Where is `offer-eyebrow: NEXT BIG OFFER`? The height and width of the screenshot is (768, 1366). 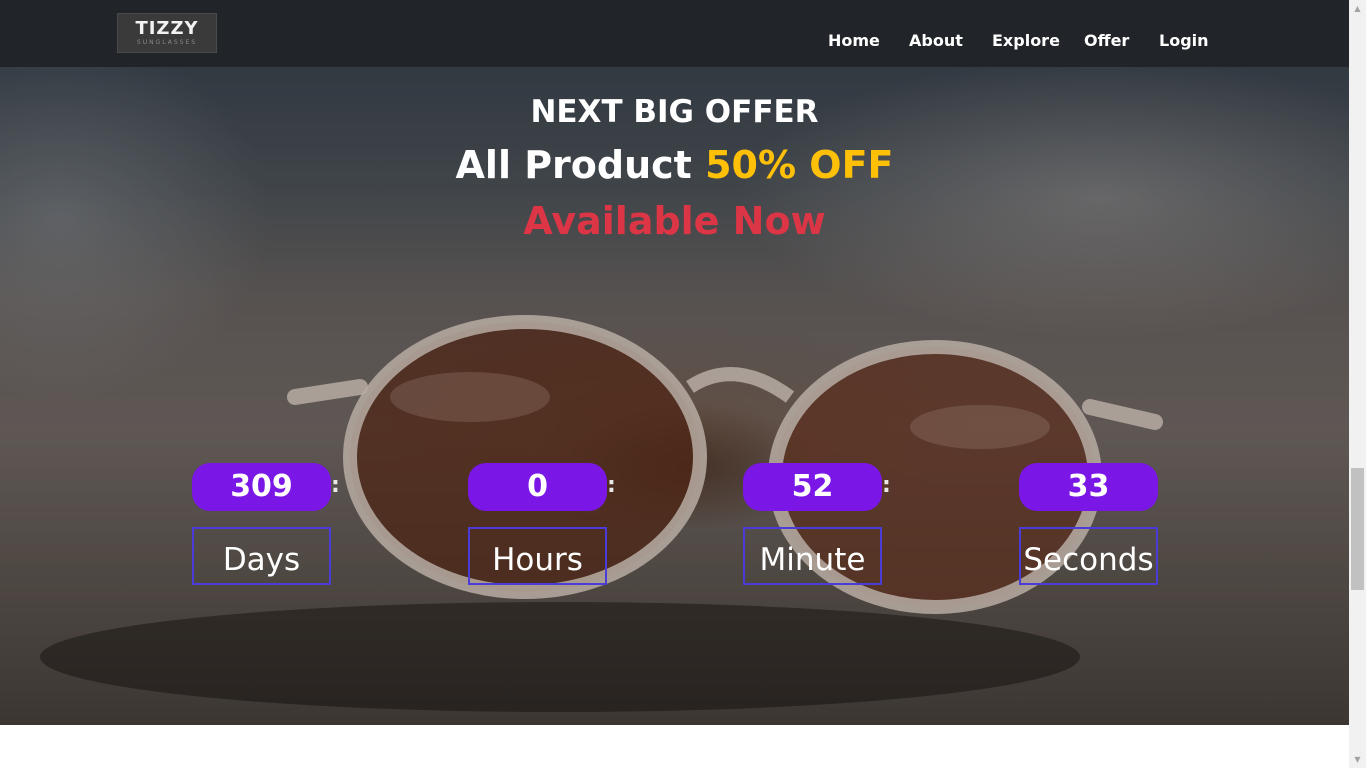
offer-eyebrow: NEXT BIG OFFER is located at coordinates (674, 112).